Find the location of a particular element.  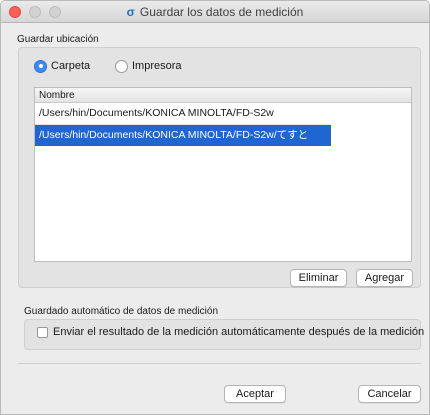

auto-save-checkbox is located at coordinates (42, 332).